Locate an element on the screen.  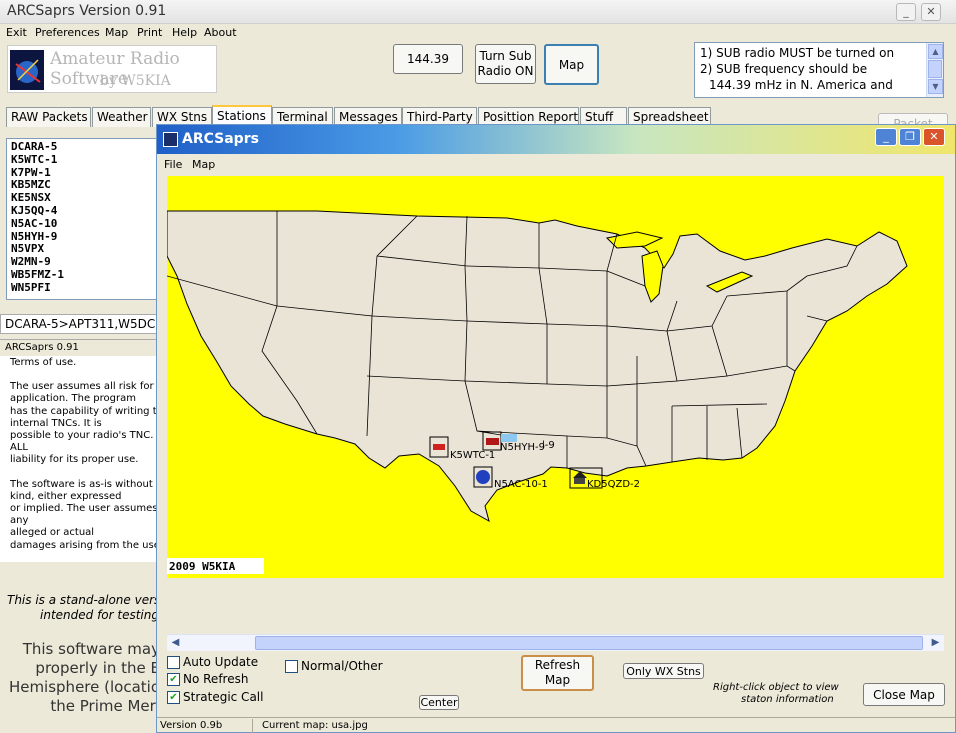
station-label: KD5QZD-2 is located at coordinates (613, 484).